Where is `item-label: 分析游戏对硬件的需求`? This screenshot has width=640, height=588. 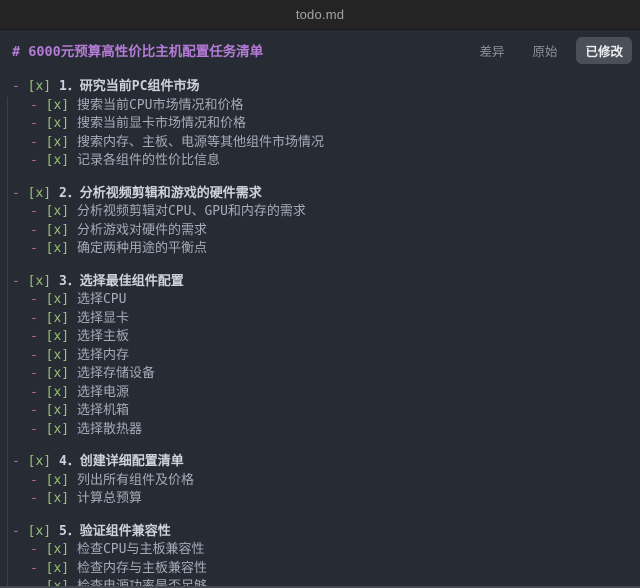
item-label: 分析游戏对硬件的需求 is located at coordinates (141, 230).